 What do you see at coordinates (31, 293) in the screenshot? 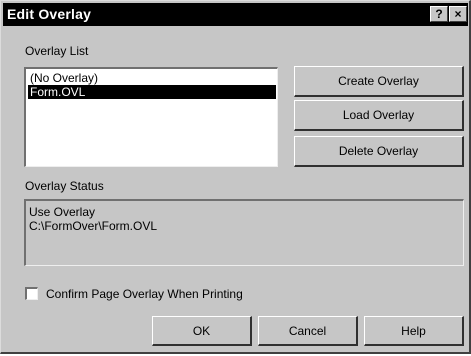
I see `confirm-checkbox` at bounding box center [31, 293].